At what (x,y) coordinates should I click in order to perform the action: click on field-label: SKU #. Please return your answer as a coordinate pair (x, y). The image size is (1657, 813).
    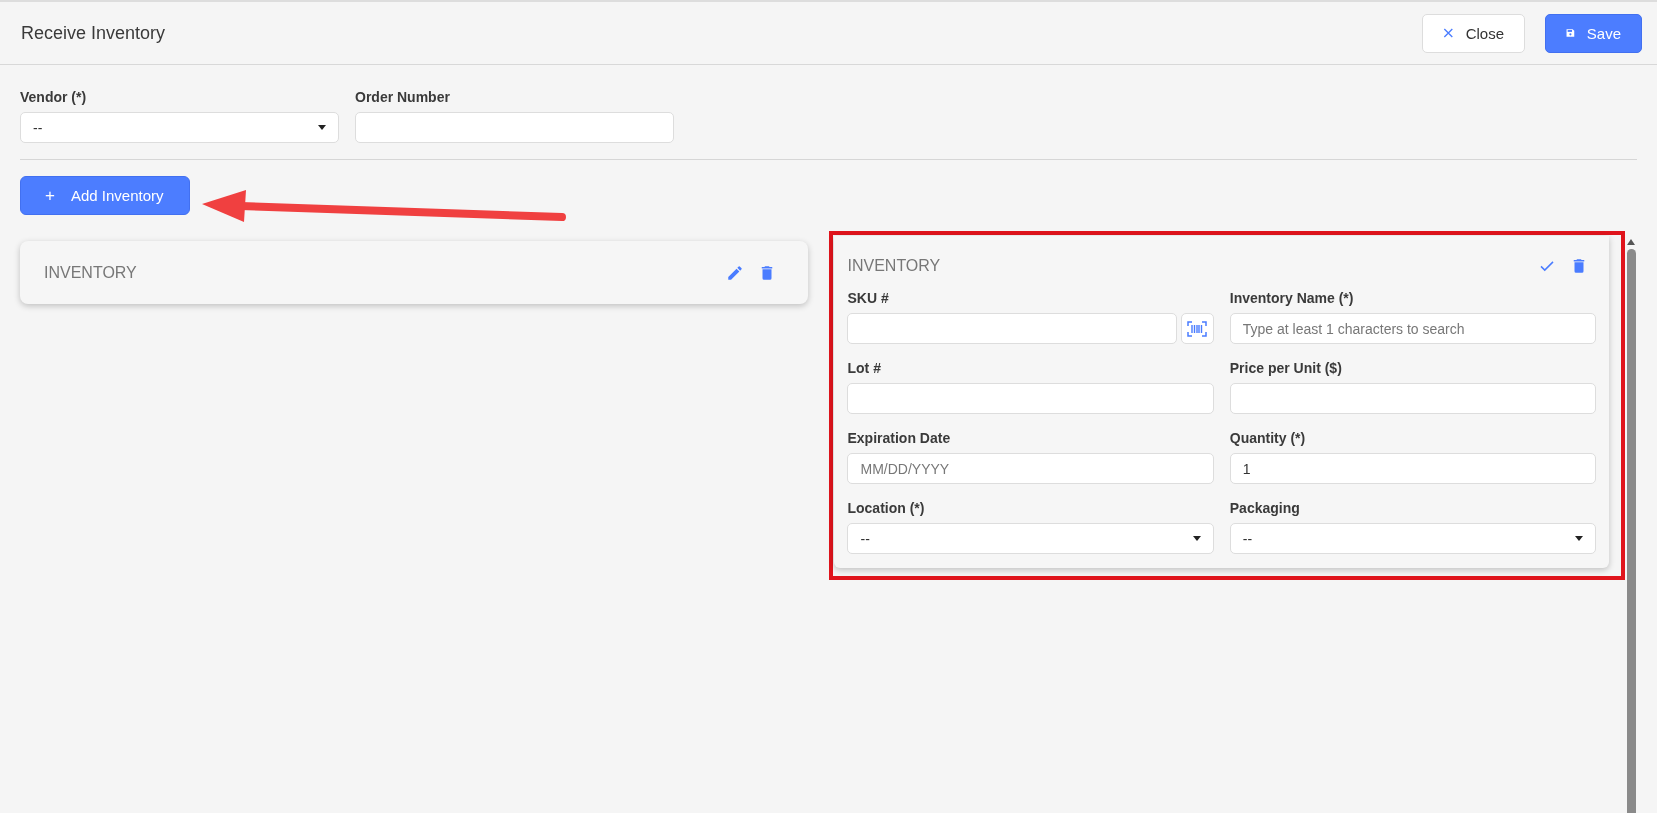
    Looking at the image, I should click on (868, 298).